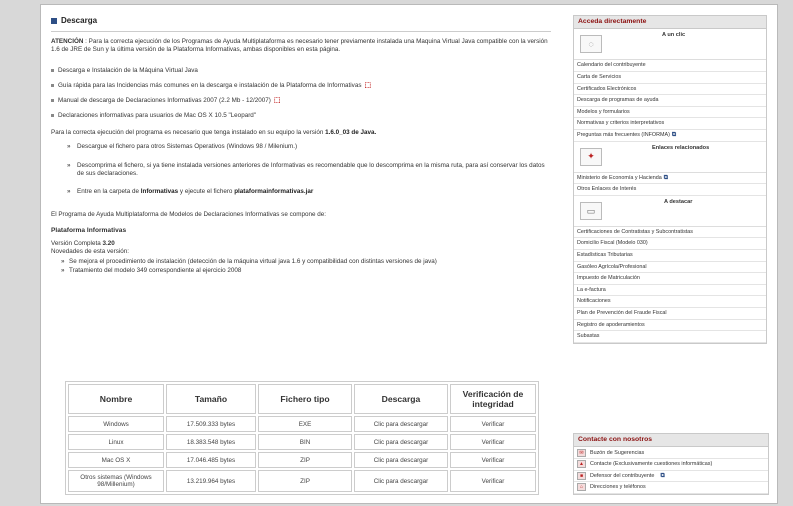 The image size is (793, 506). Describe the element at coordinates (681, 147) in the screenshot. I see `enlaces-label: Enlaces relacionados` at that location.